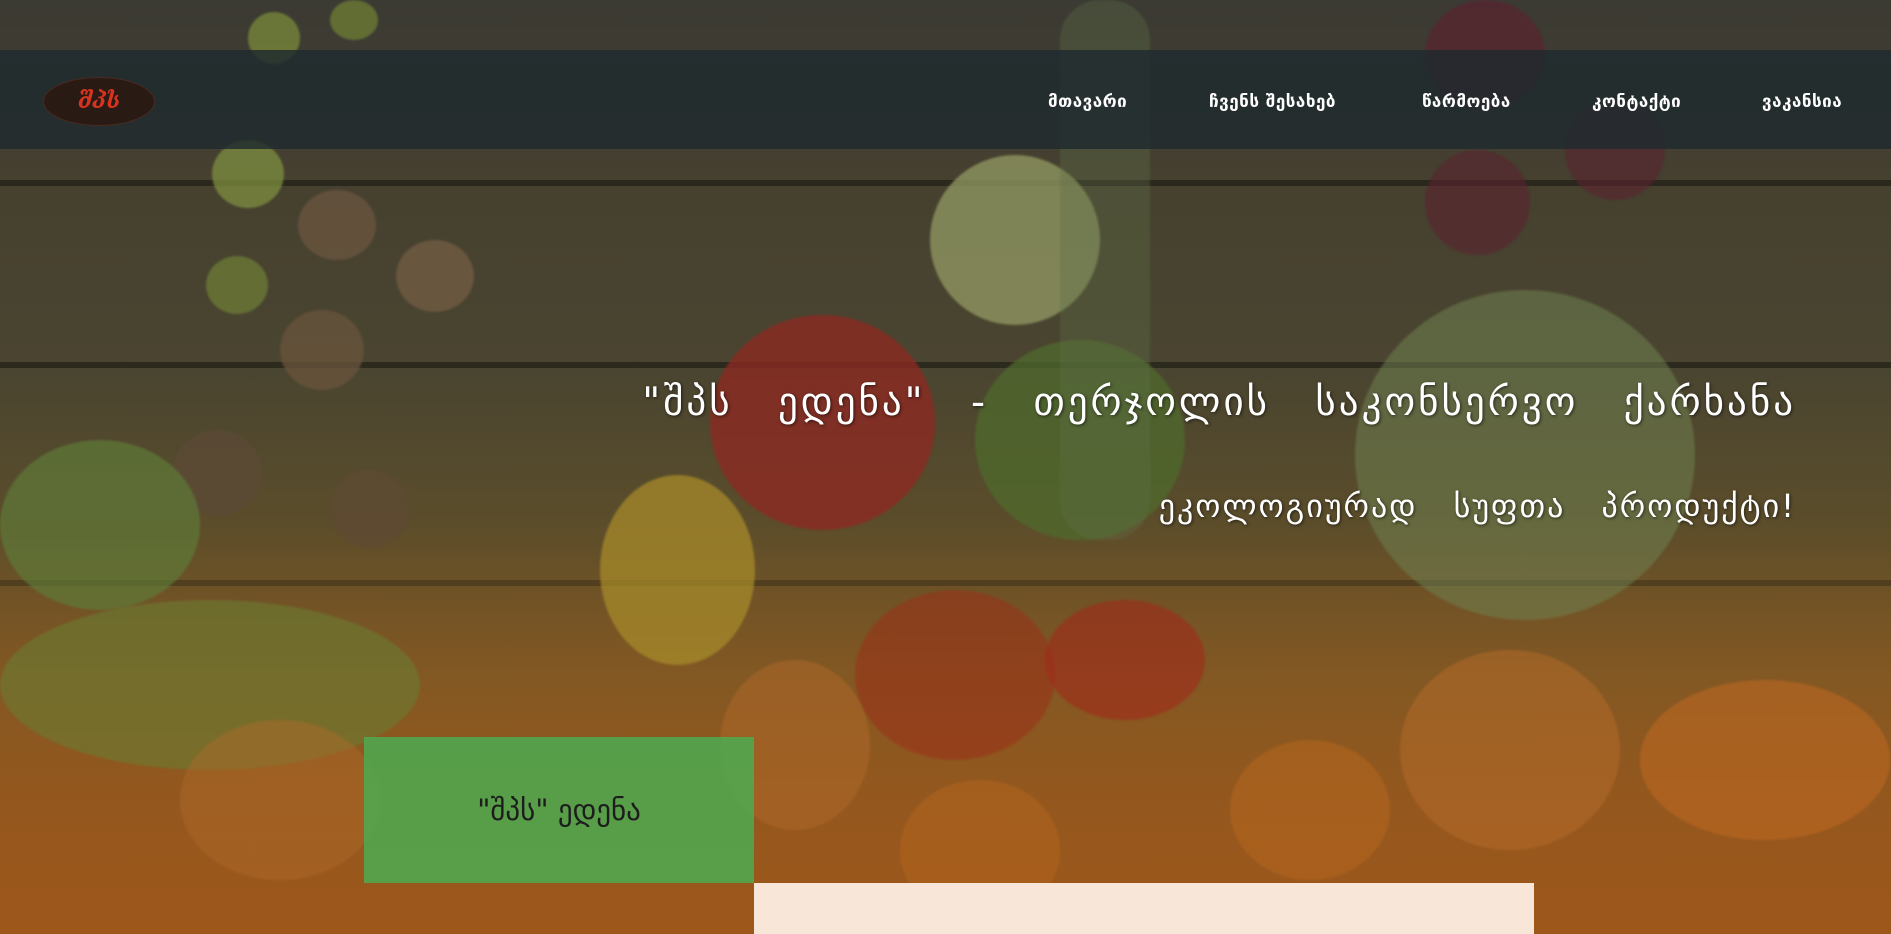 This screenshot has height=934, width=1891. What do you see at coordinates (1087, 102) in the screenshot?
I see `nav-item-home: მთავარი` at bounding box center [1087, 102].